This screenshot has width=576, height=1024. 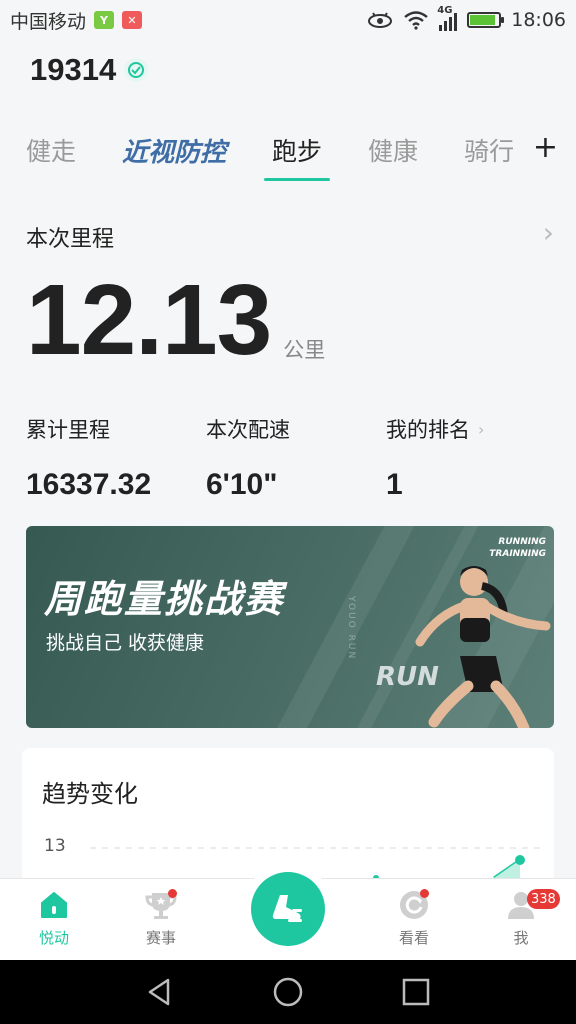 What do you see at coordinates (70, 239) in the screenshot?
I see `distance-label: 本次里程` at bounding box center [70, 239].